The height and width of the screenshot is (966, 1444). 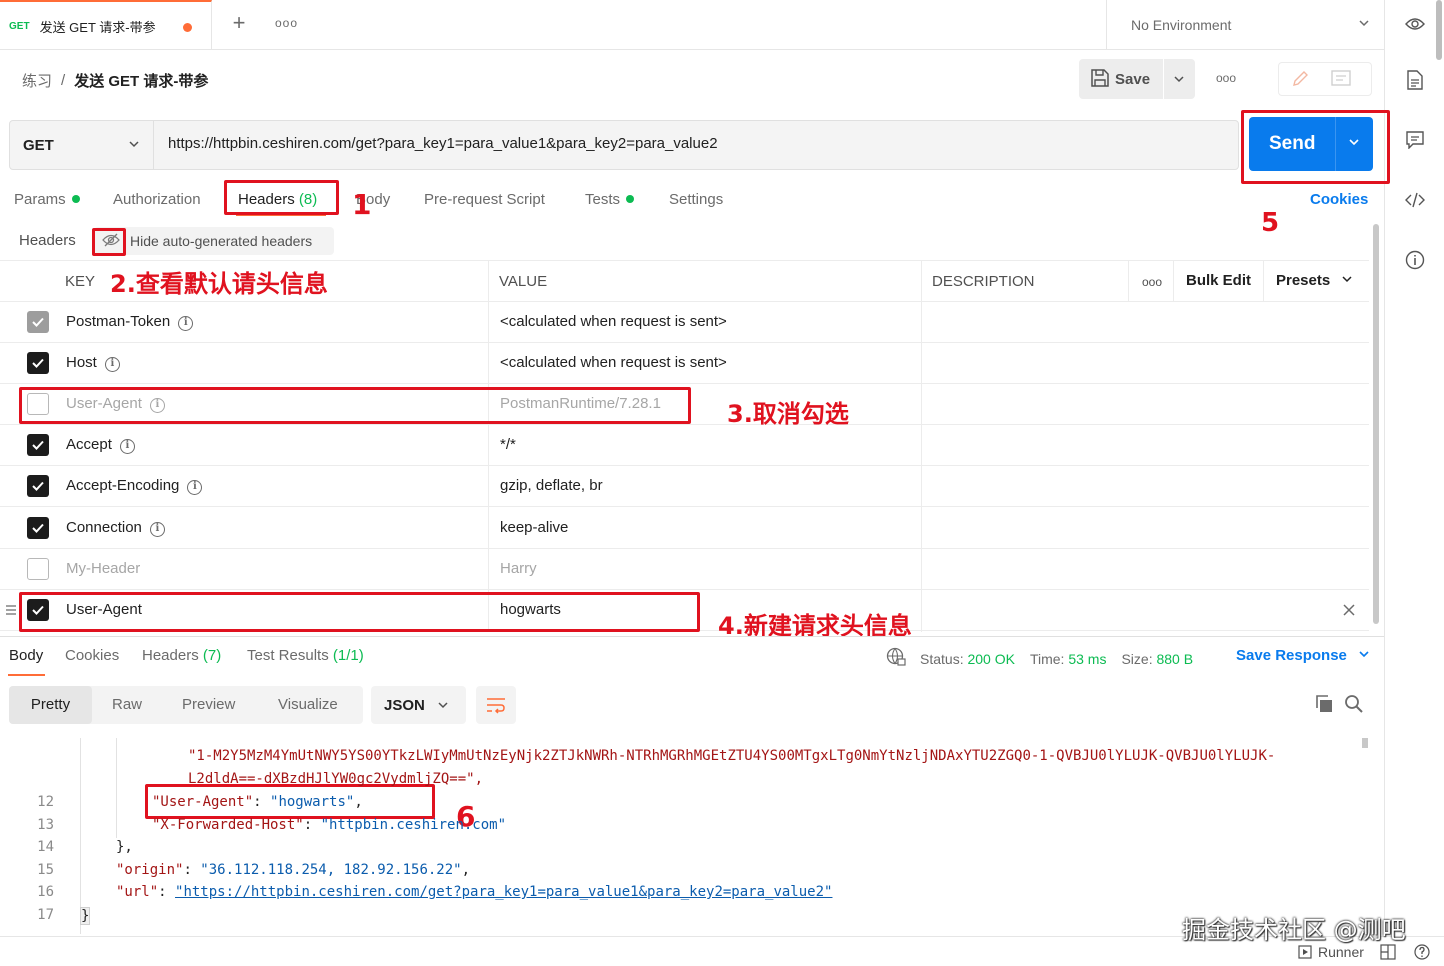 I want to click on code-icon, so click(x=1415, y=200).